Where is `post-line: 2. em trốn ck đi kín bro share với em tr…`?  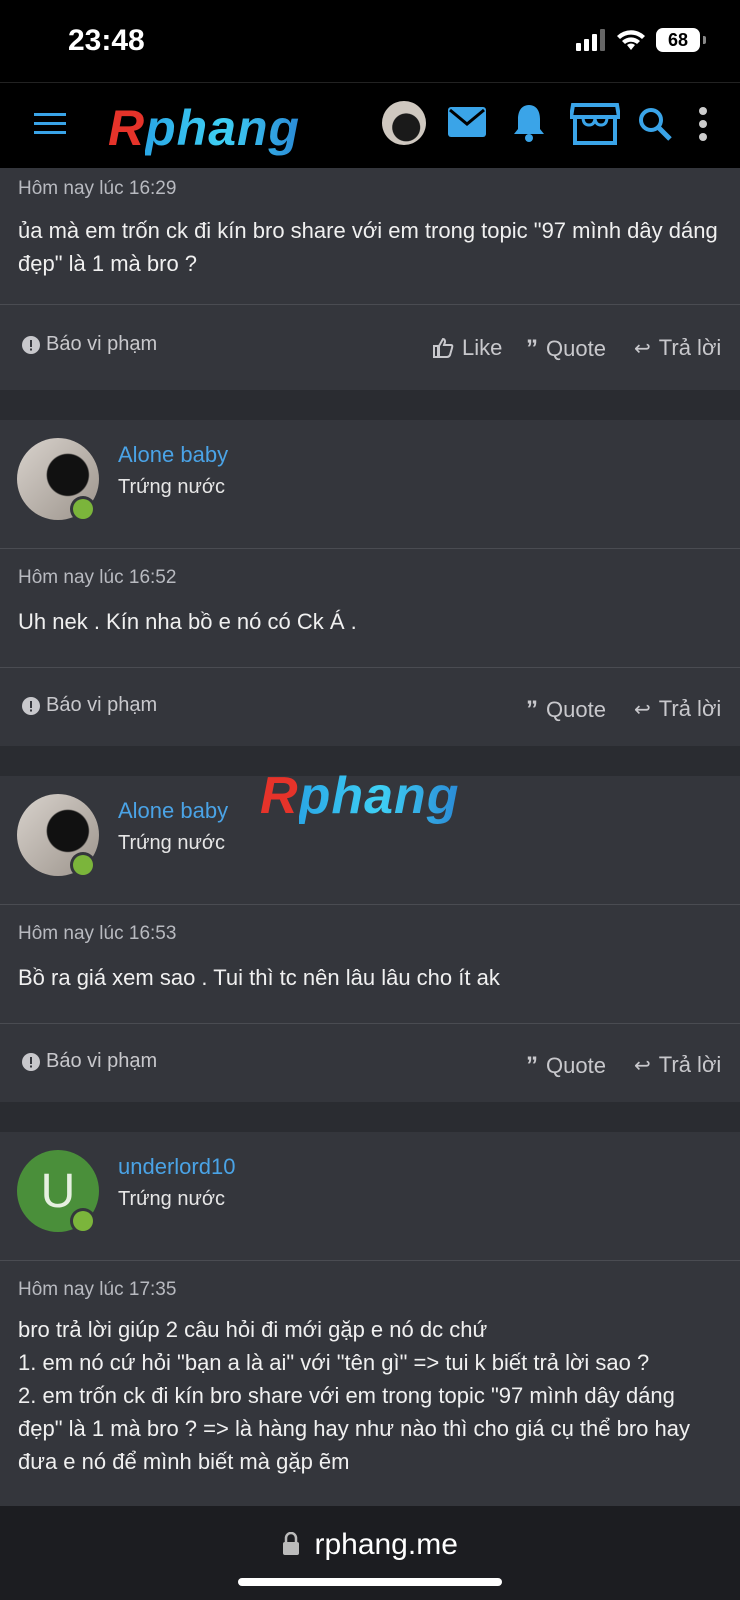 post-line: 2. em trốn ck đi kín bro share với em tr… is located at coordinates (354, 1428).